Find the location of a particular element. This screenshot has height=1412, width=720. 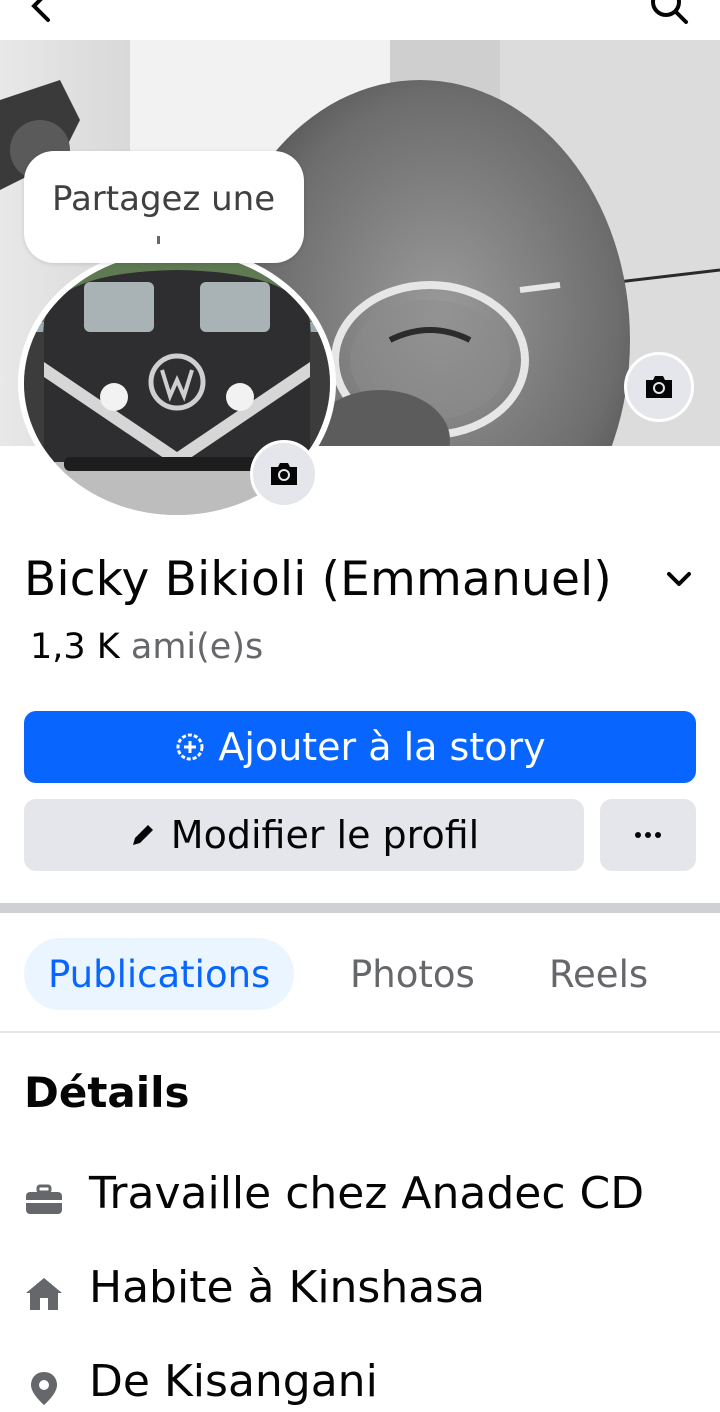

cover-camera-button is located at coordinates (659, 387).